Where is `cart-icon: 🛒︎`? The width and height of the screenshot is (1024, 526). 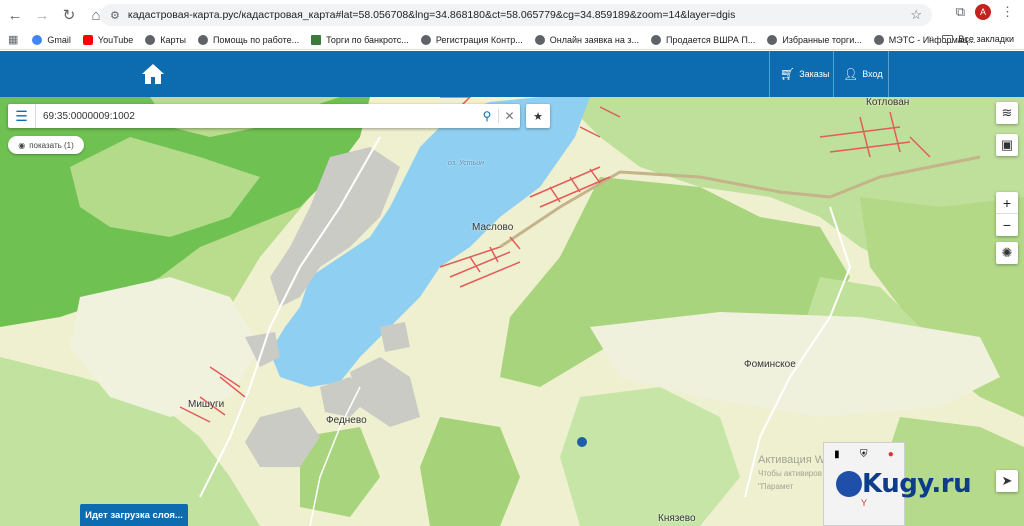
cart-icon: 🛒︎ is located at coordinates (788, 74).